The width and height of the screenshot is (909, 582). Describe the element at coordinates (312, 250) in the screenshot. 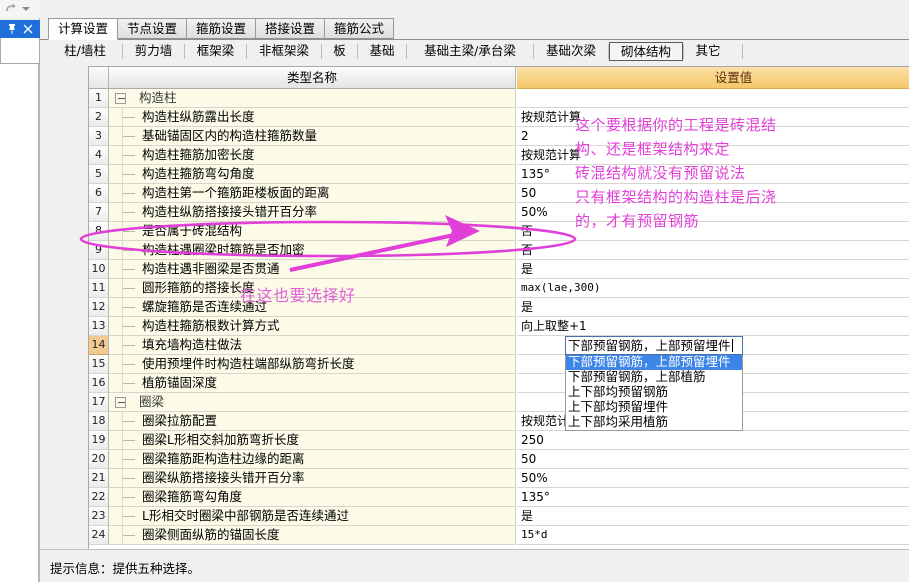

I see `row-type-name: 构造柱遇圈梁时箍筋是否加密` at that location.